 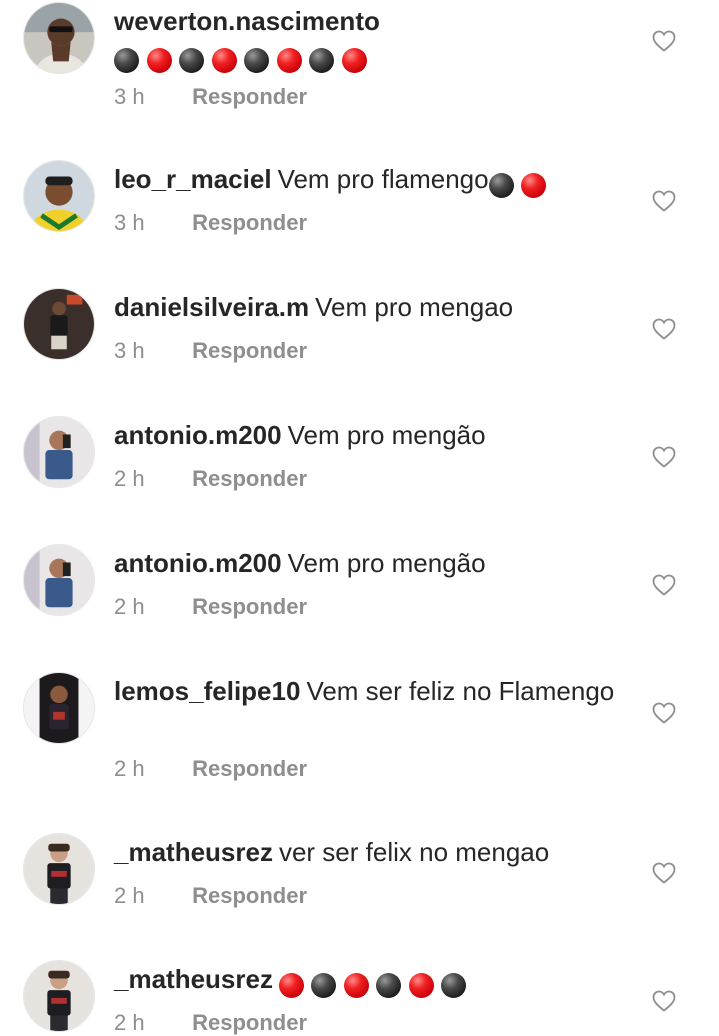 What do you see at coordinates (211, 307) in the screenshot?
I see `comment-username: danielsilveira.m` at bounding box center [211, 307].